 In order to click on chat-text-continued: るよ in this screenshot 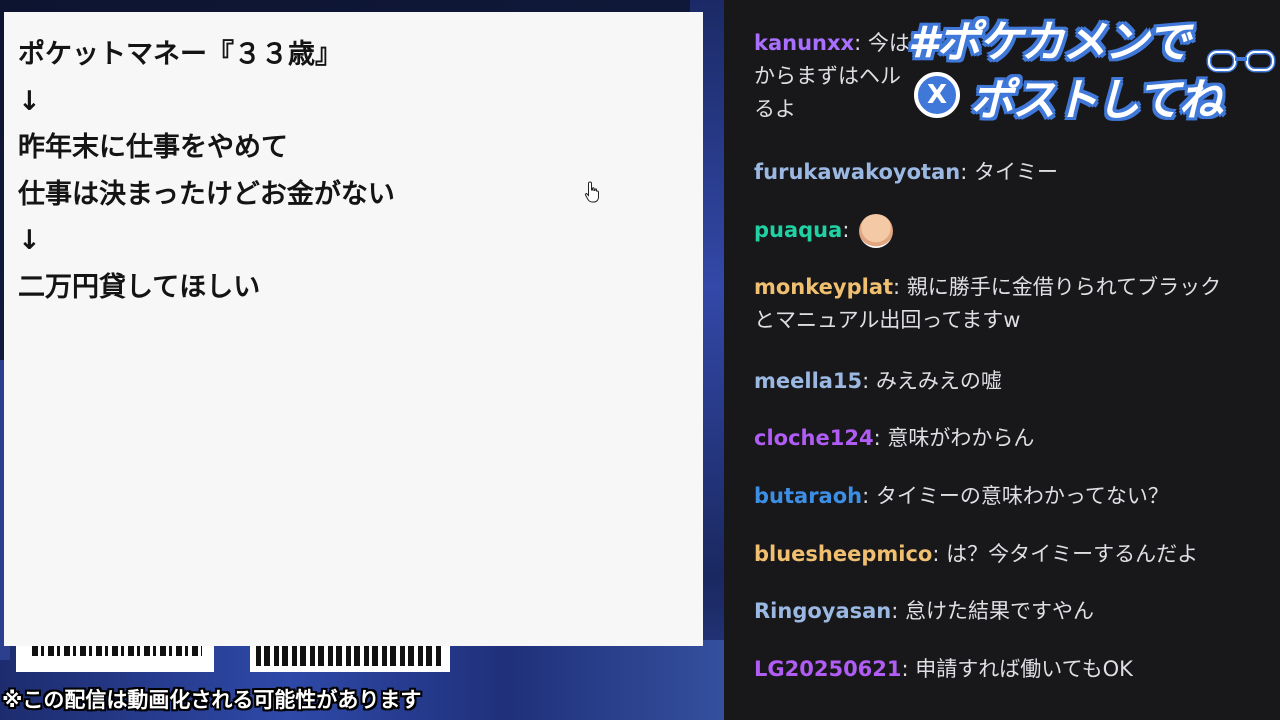, I will do `click(775, 109)`.